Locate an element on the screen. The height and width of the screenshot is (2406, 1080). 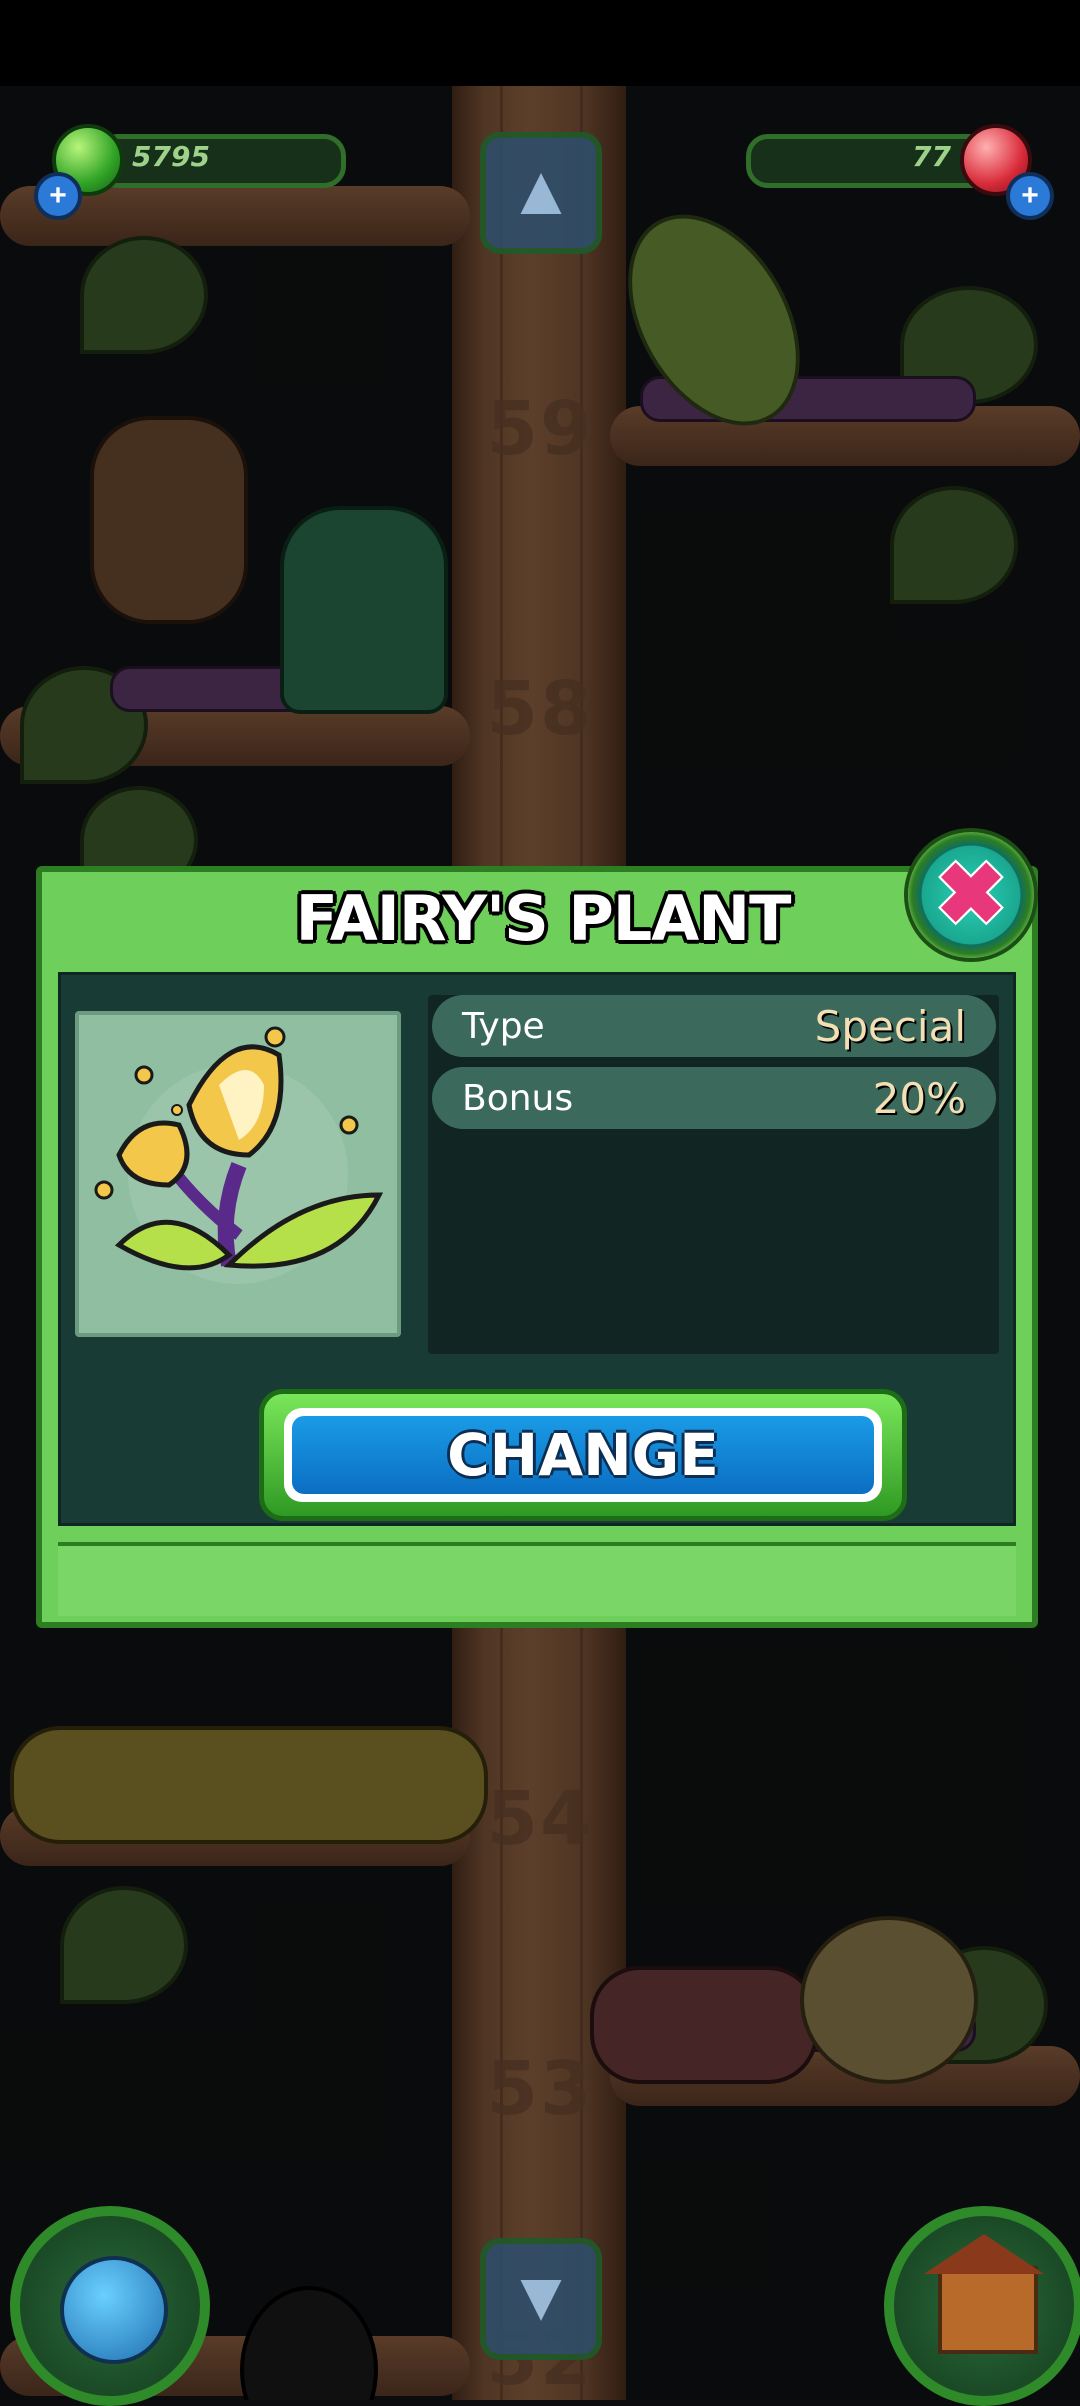
house-icon is located at coordinates (982, 2306).